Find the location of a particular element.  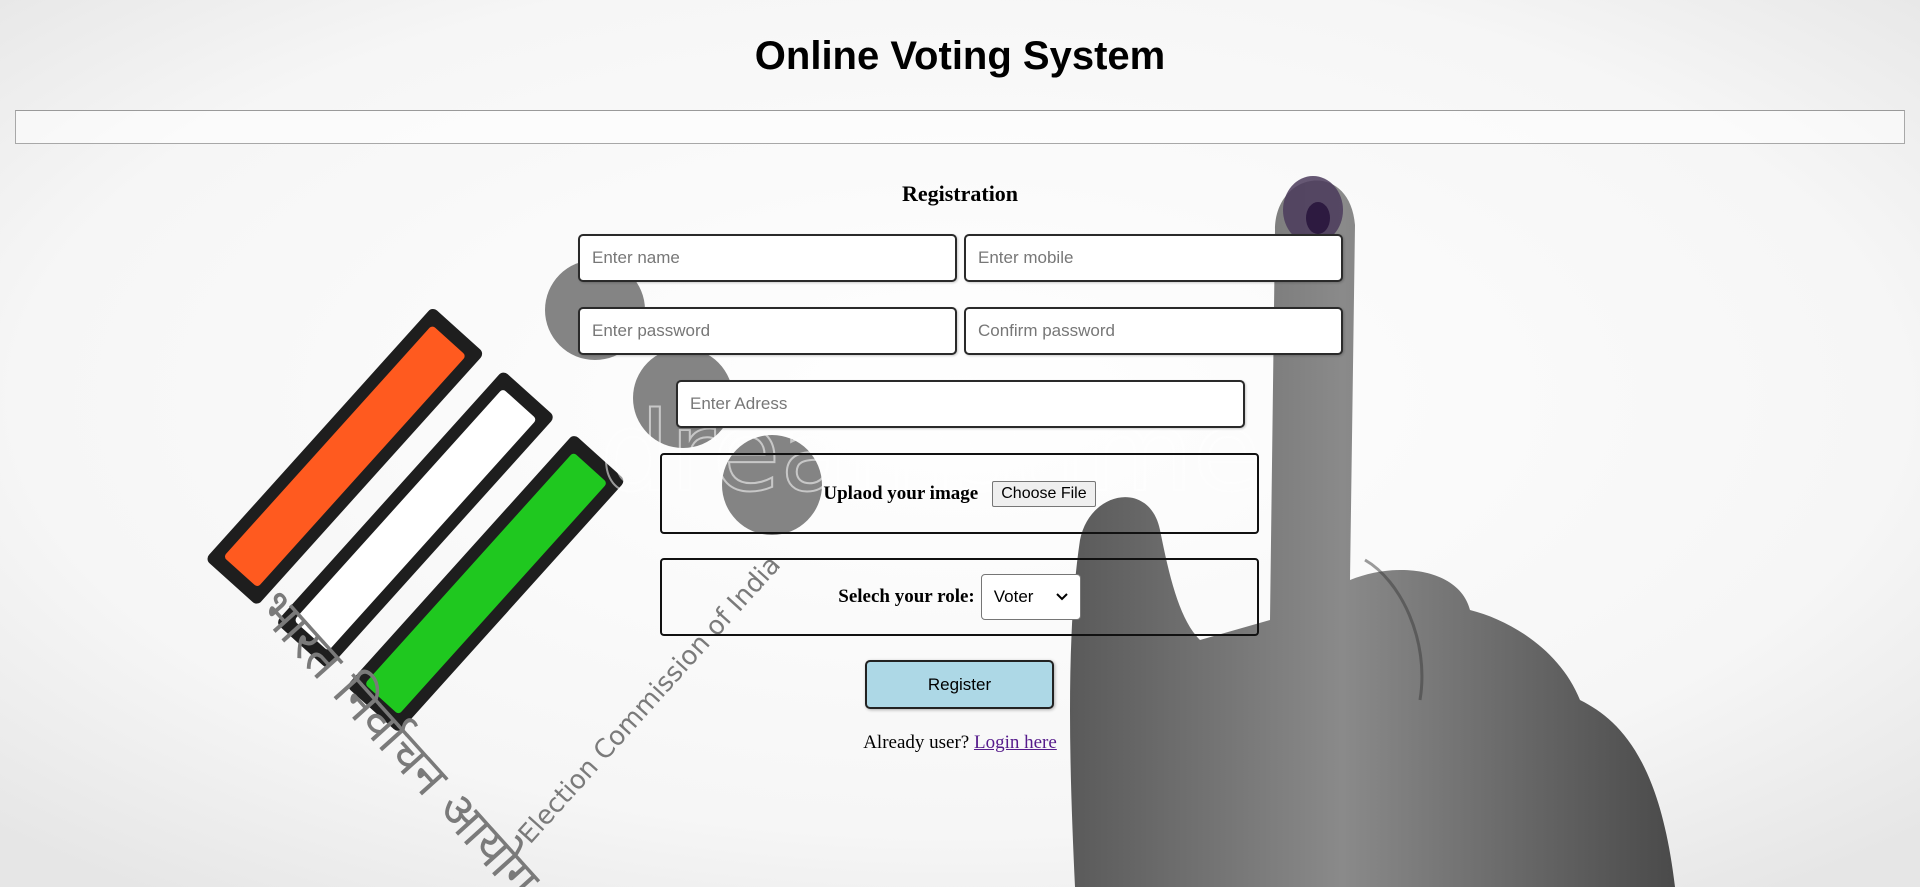

role-selected-value: Voter is located at coordinates (1013, 596).